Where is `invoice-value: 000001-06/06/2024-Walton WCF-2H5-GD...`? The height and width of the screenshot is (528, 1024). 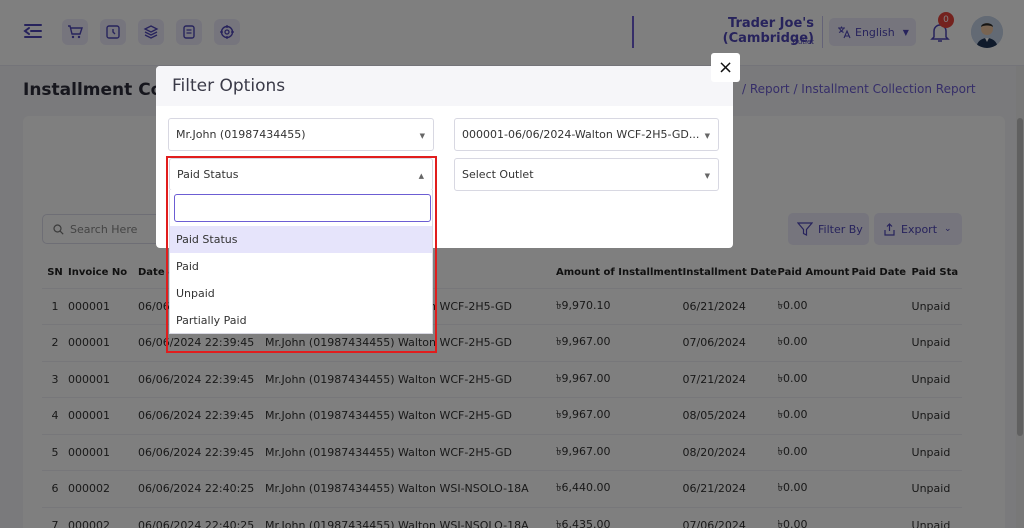 invoice-value: 000001-06/06/2024-Walton WCF-2H5-GD... is located at coordinates (581, 134).